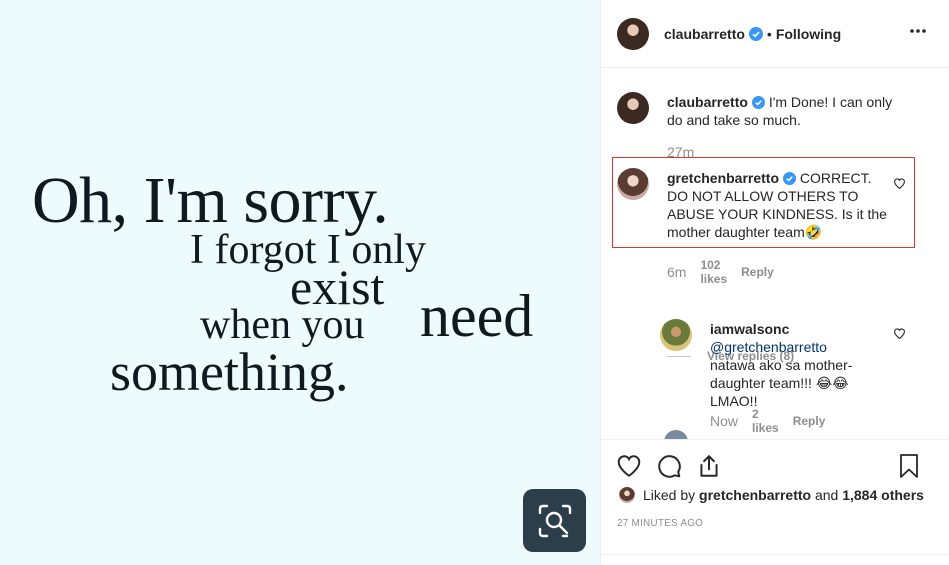 This screenshot has width=949, height=565. What do you see at coordinates (210, 200) in the screenshot?
I see `image-text-line-1: Oh, I'm sorry.` at bounding box center [210, 200].